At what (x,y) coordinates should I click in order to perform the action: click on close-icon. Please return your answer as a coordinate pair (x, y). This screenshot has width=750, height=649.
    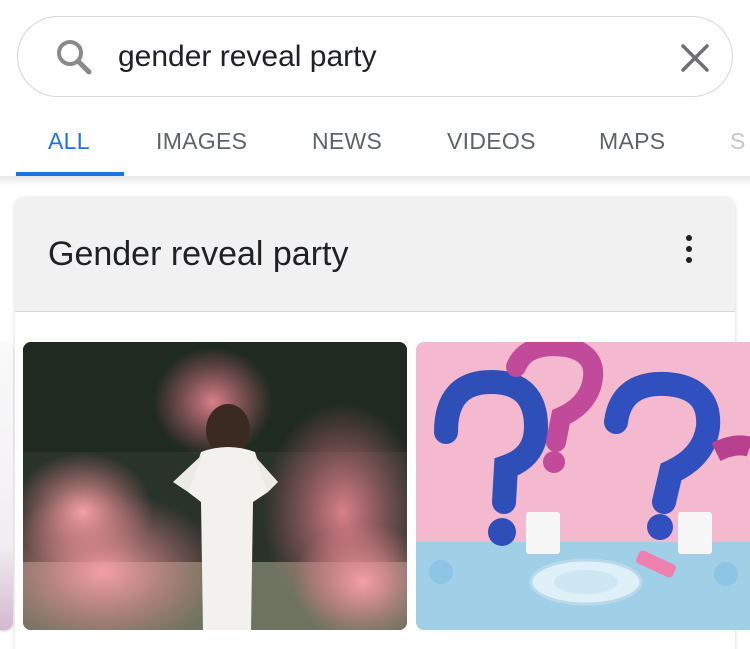
    Looking at the image, I should click on (695, 58).